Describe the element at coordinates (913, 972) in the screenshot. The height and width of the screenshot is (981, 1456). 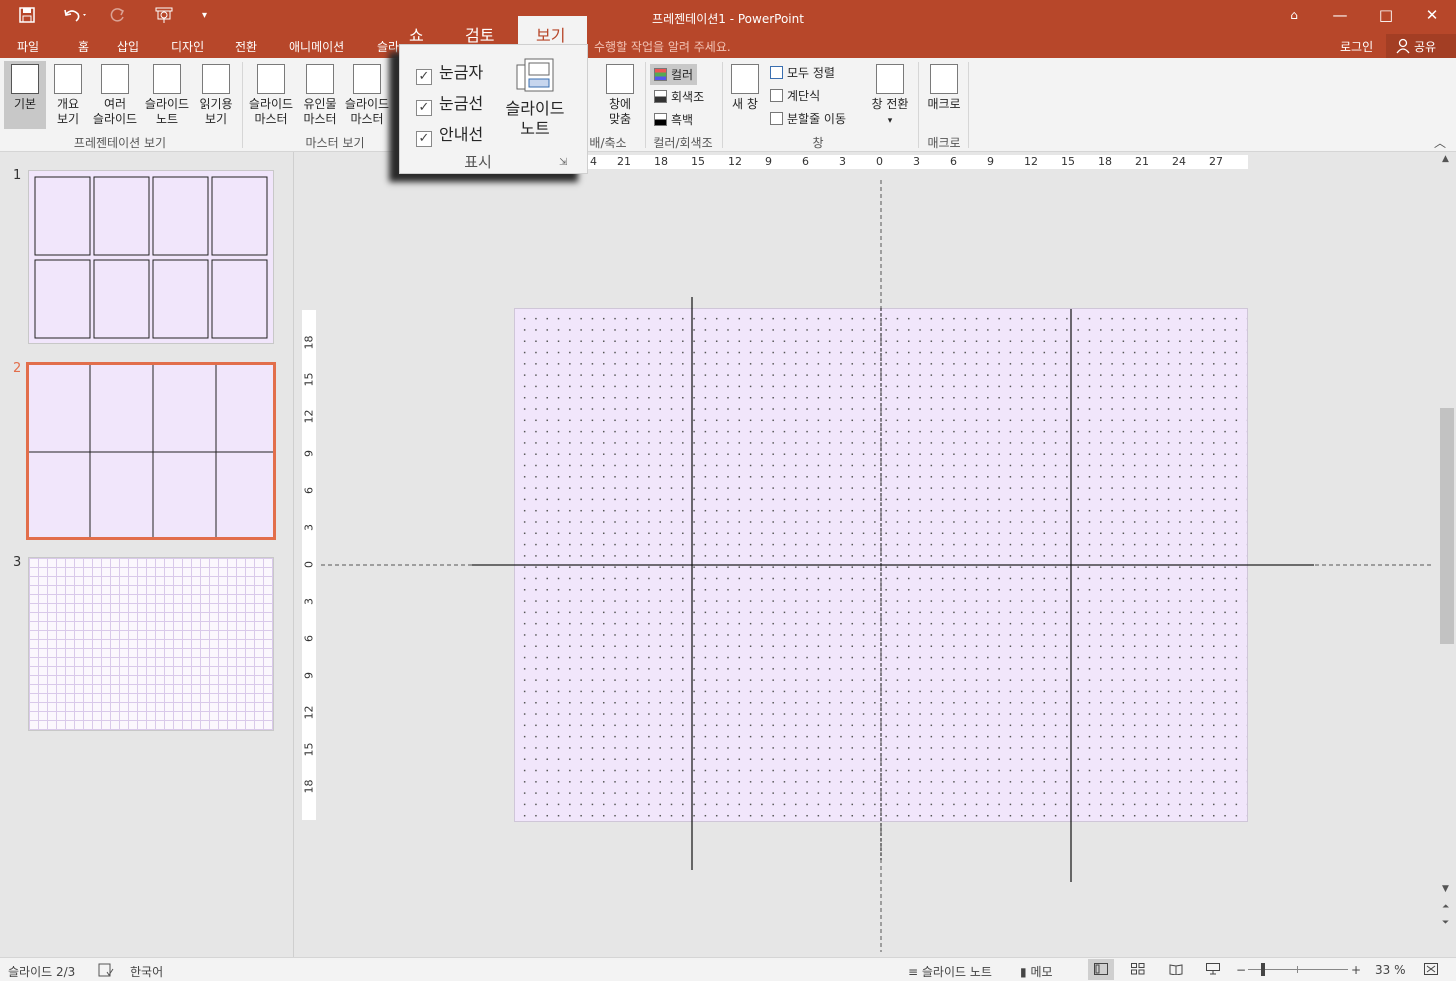
I see `notes-icon: ≡` at that location.